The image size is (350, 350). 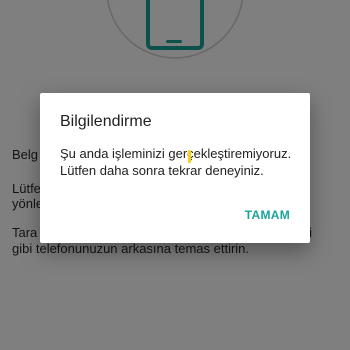 I want to click on text-cursor-icon, so click(x=189, y=156).